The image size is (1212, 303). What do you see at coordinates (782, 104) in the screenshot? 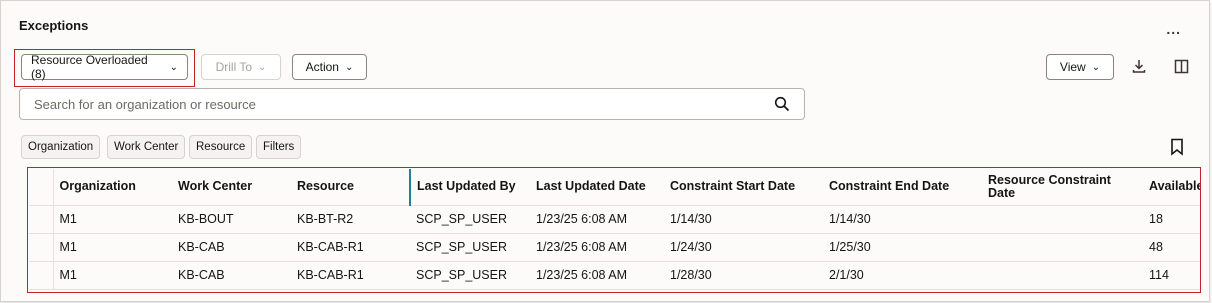
I see `search-icon` at bounding box center [782, 104].